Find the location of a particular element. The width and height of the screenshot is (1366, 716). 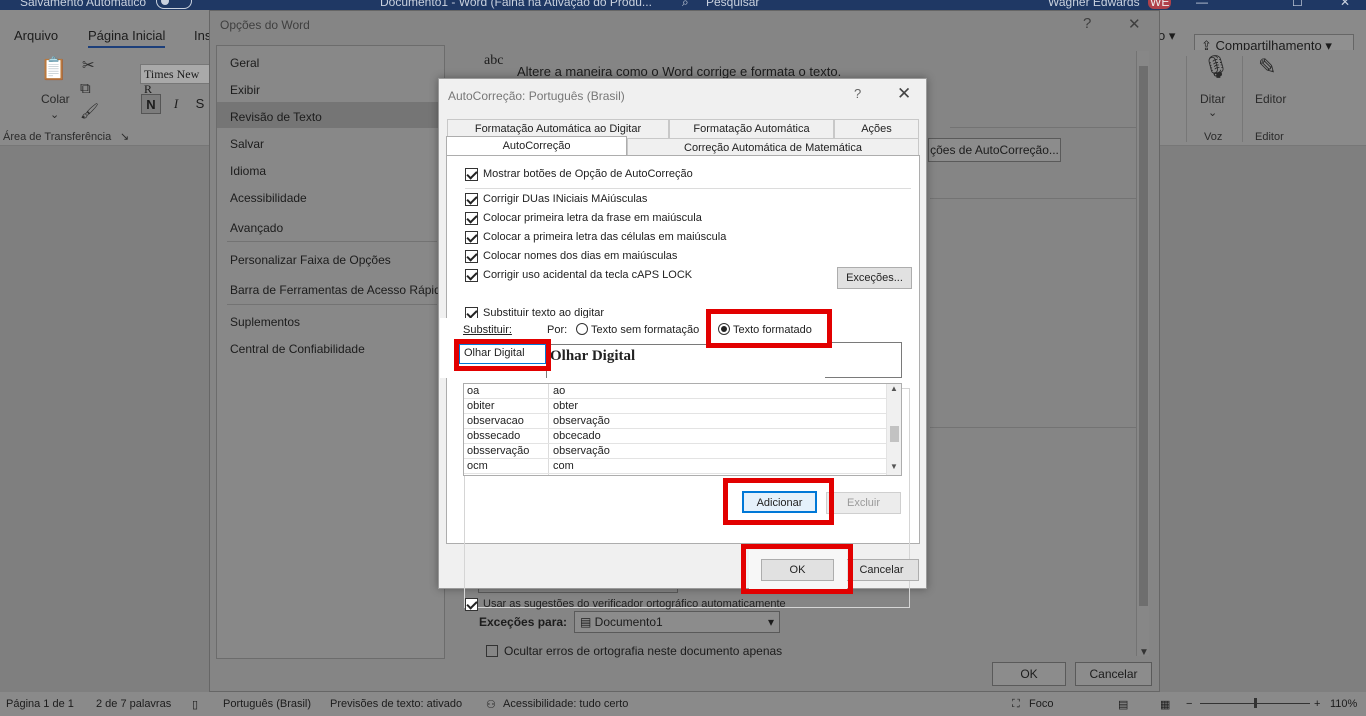

close-window-icon: ✕ is located at coordinates (1345, 4).